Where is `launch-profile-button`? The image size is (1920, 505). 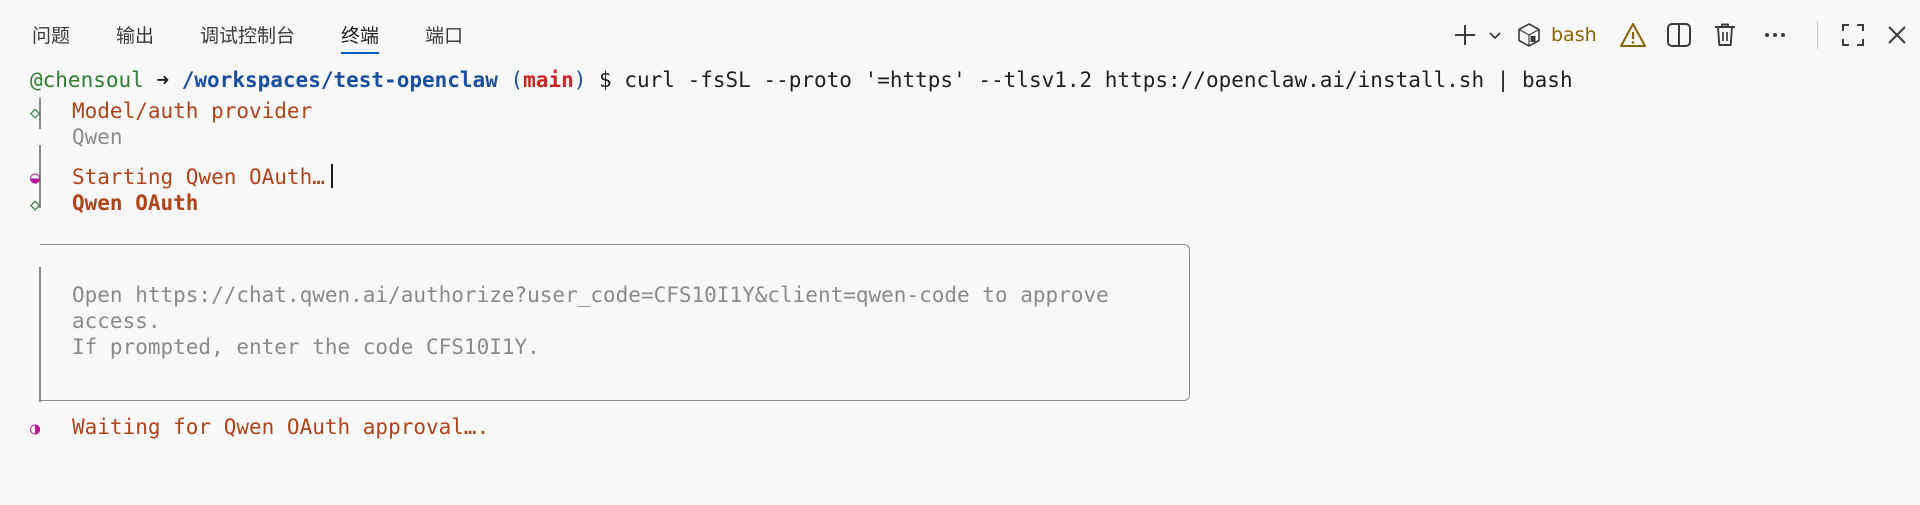 launch-profile-button is located at coordinates (1495, 35).